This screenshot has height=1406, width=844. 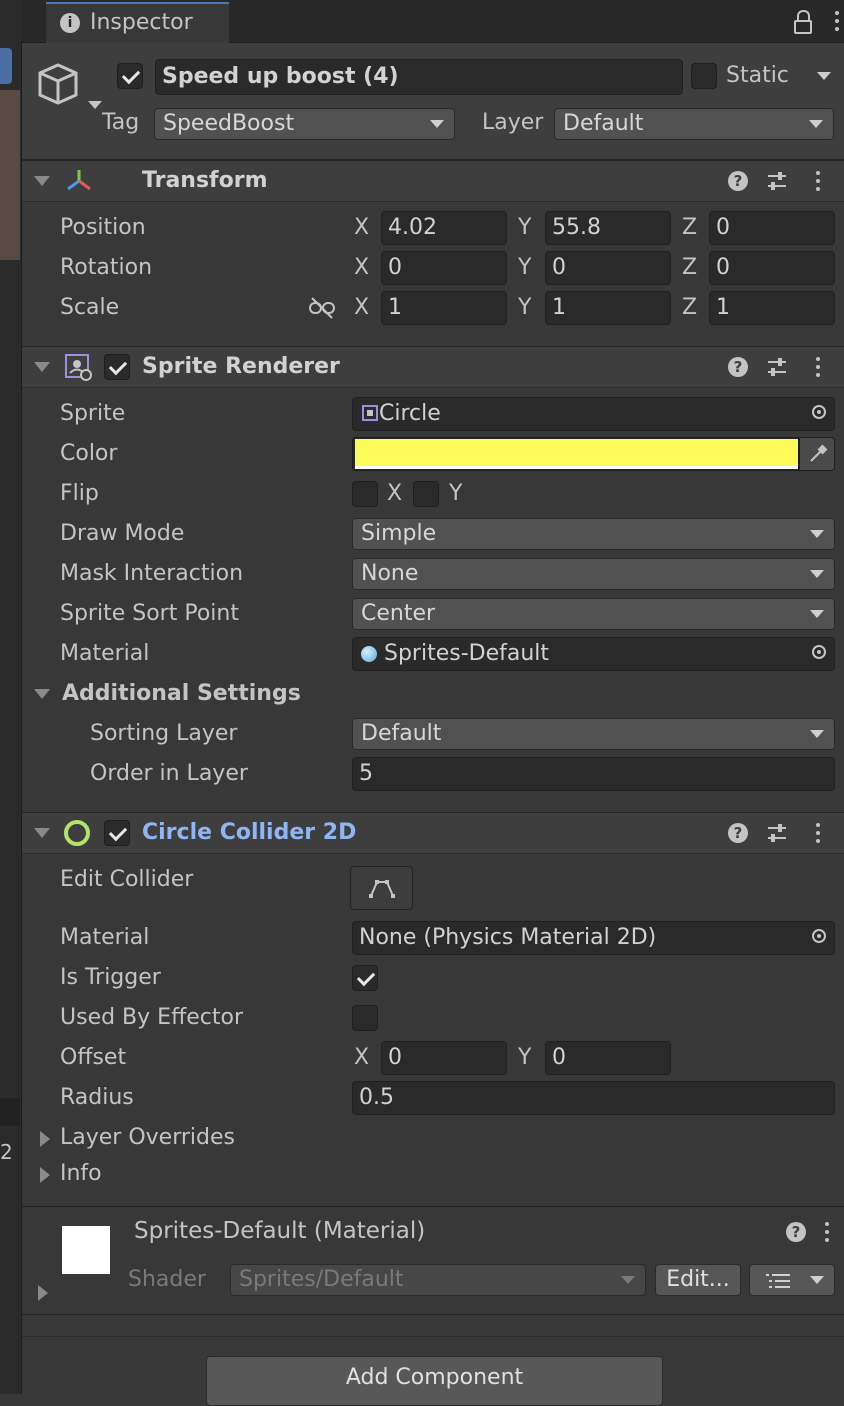 I want to click on gameobject-name-field: Speed up boost (4), so click(x=419, y=77).